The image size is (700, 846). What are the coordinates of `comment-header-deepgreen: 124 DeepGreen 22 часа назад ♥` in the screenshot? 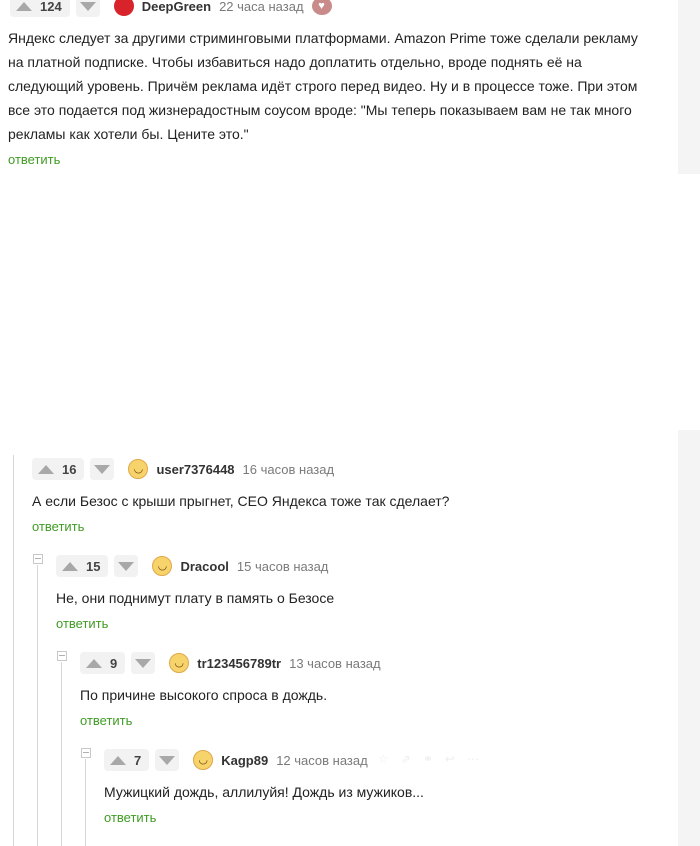 It's located at (171, 9).